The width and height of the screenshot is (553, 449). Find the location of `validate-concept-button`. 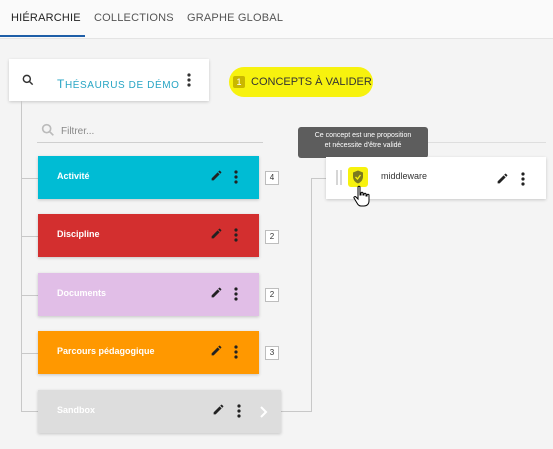

validate-concept-button is located at coordinates (358, 177).